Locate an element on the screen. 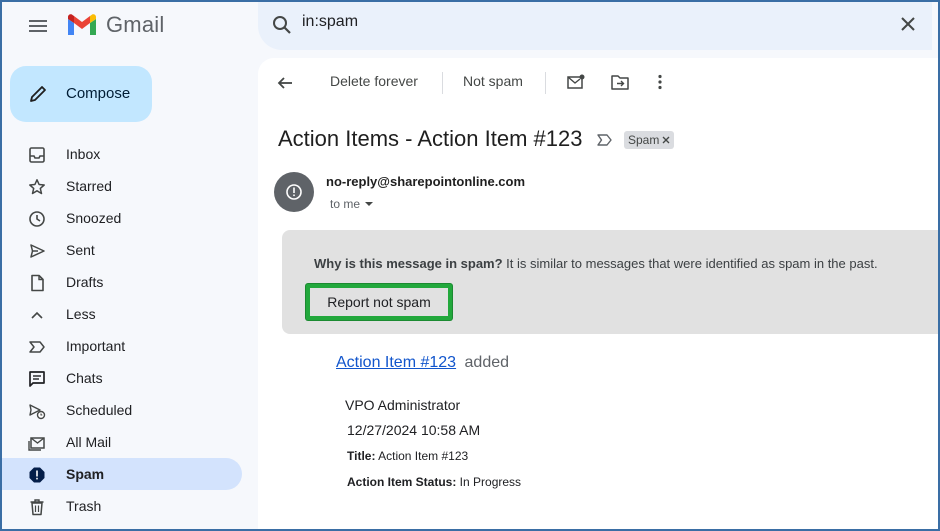  author-name: VPO Administrator is located at coordinates (403, 405).